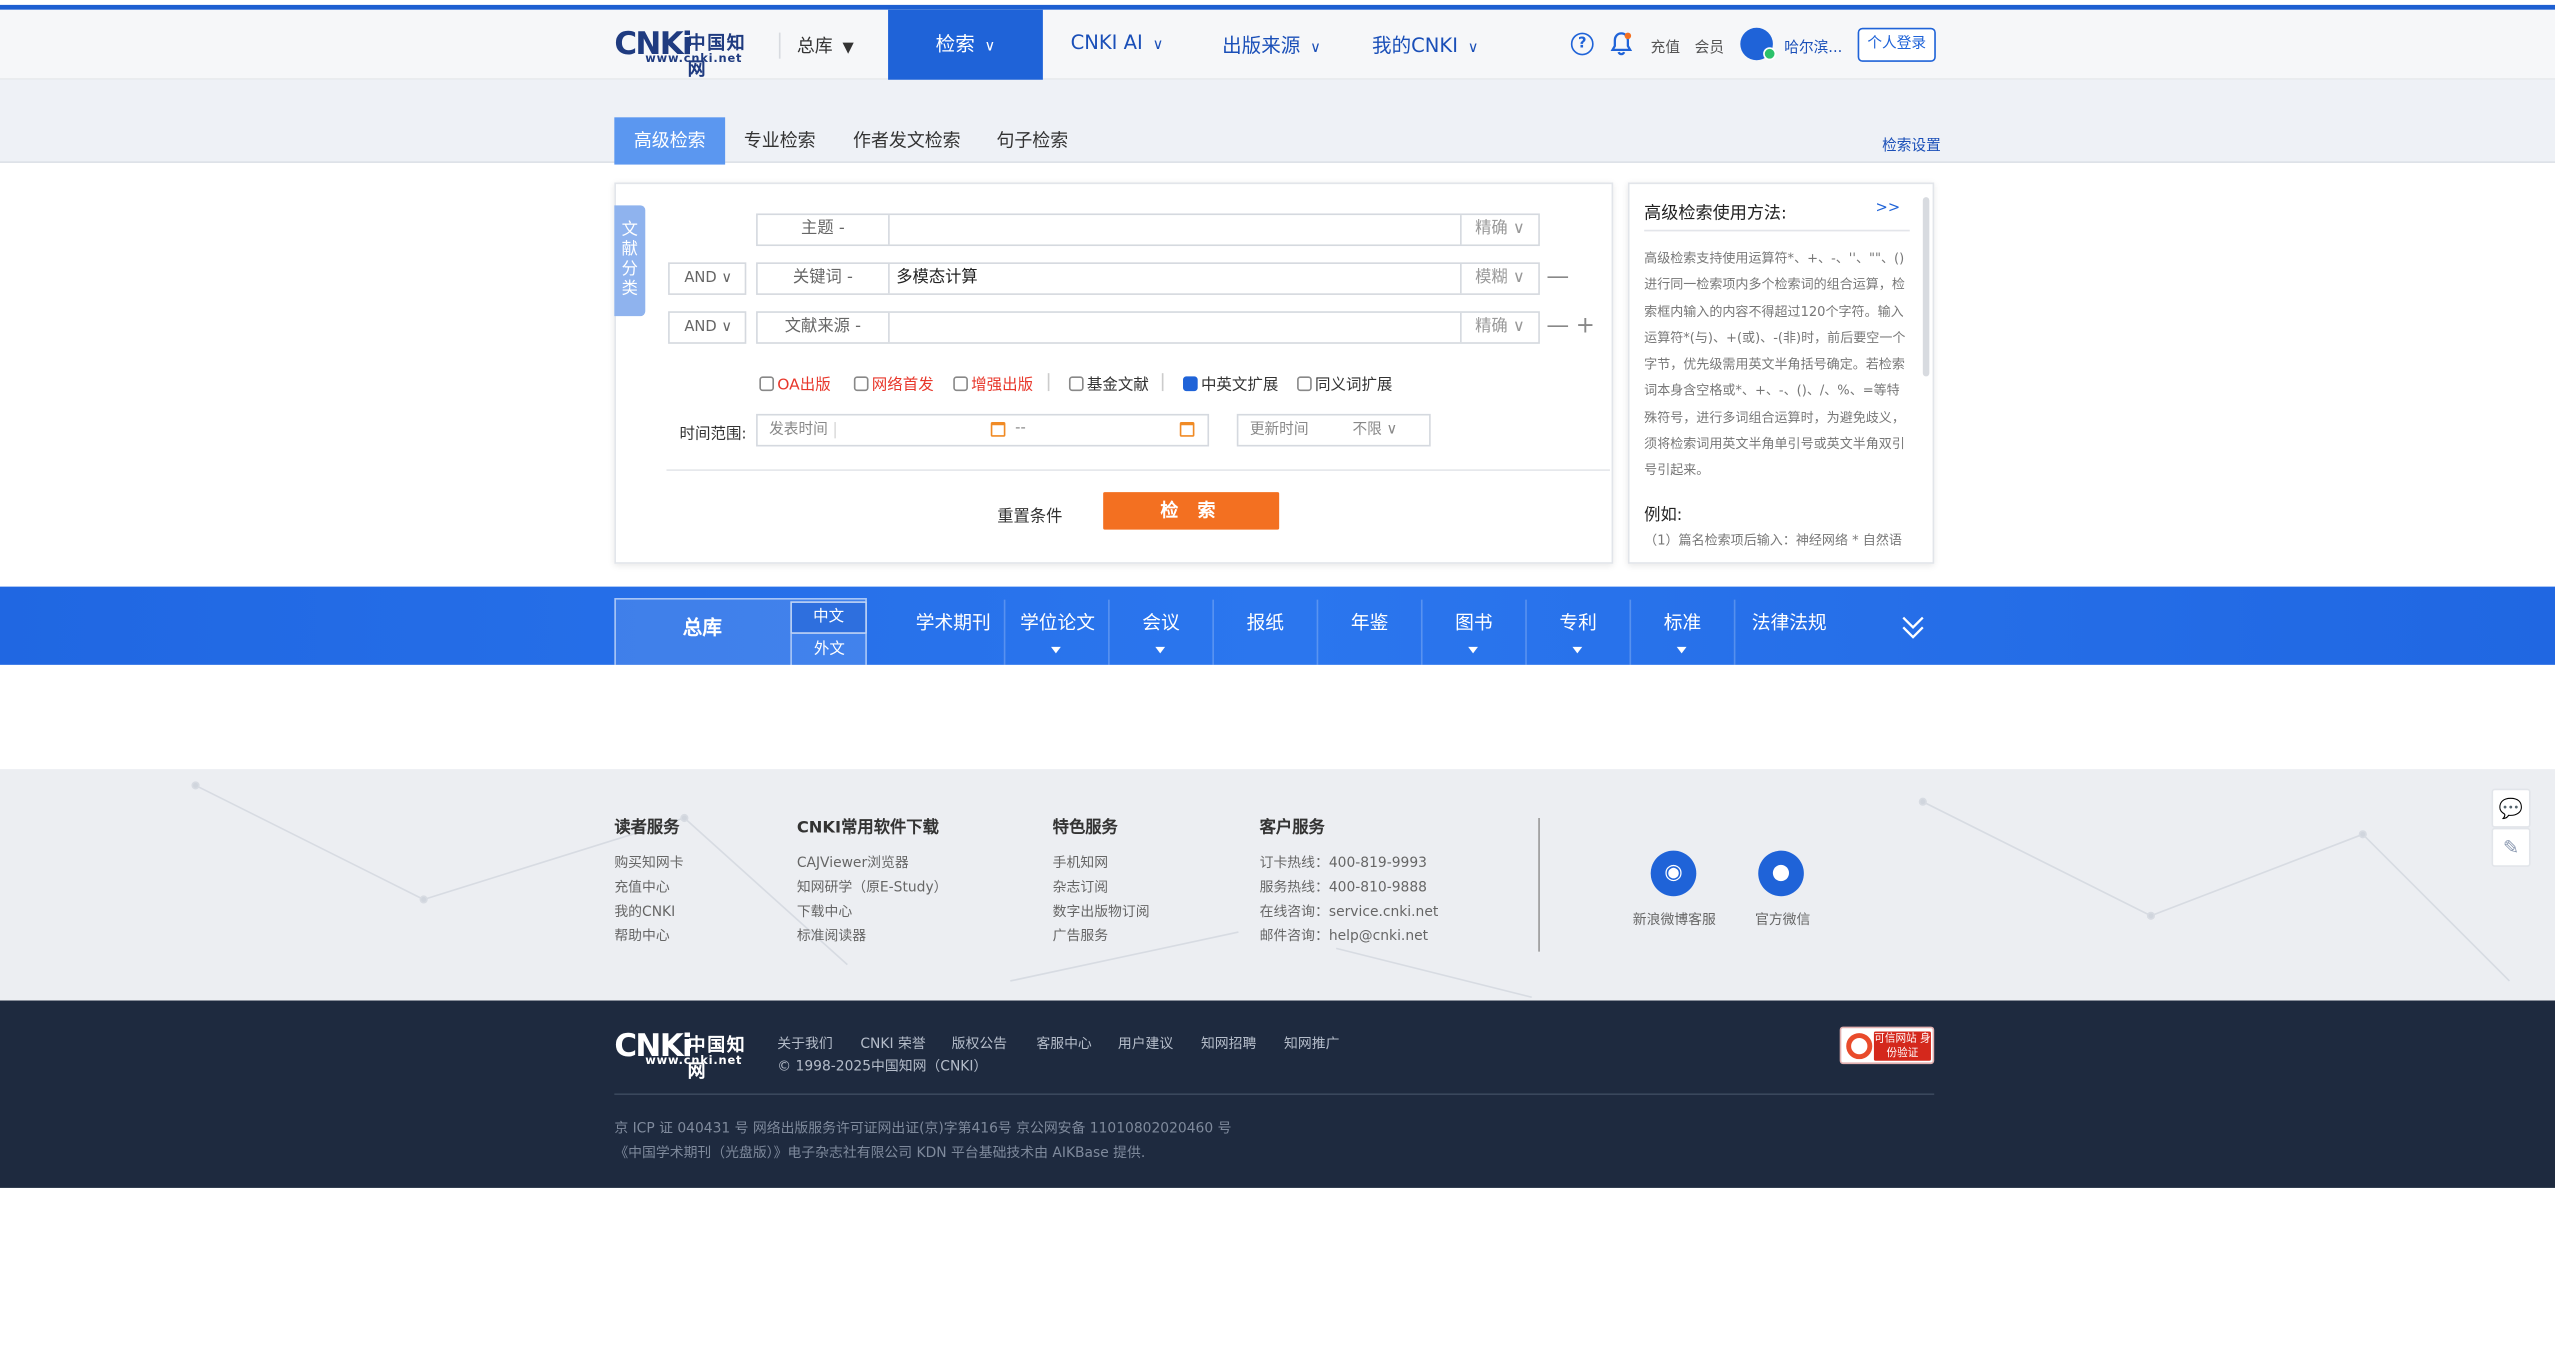 This screenshot has height=1364, width=2555. What do you see at coordinates (1621, 44) in the screenshot?
I see `bell-icon` at bounding box center [1621, 44].